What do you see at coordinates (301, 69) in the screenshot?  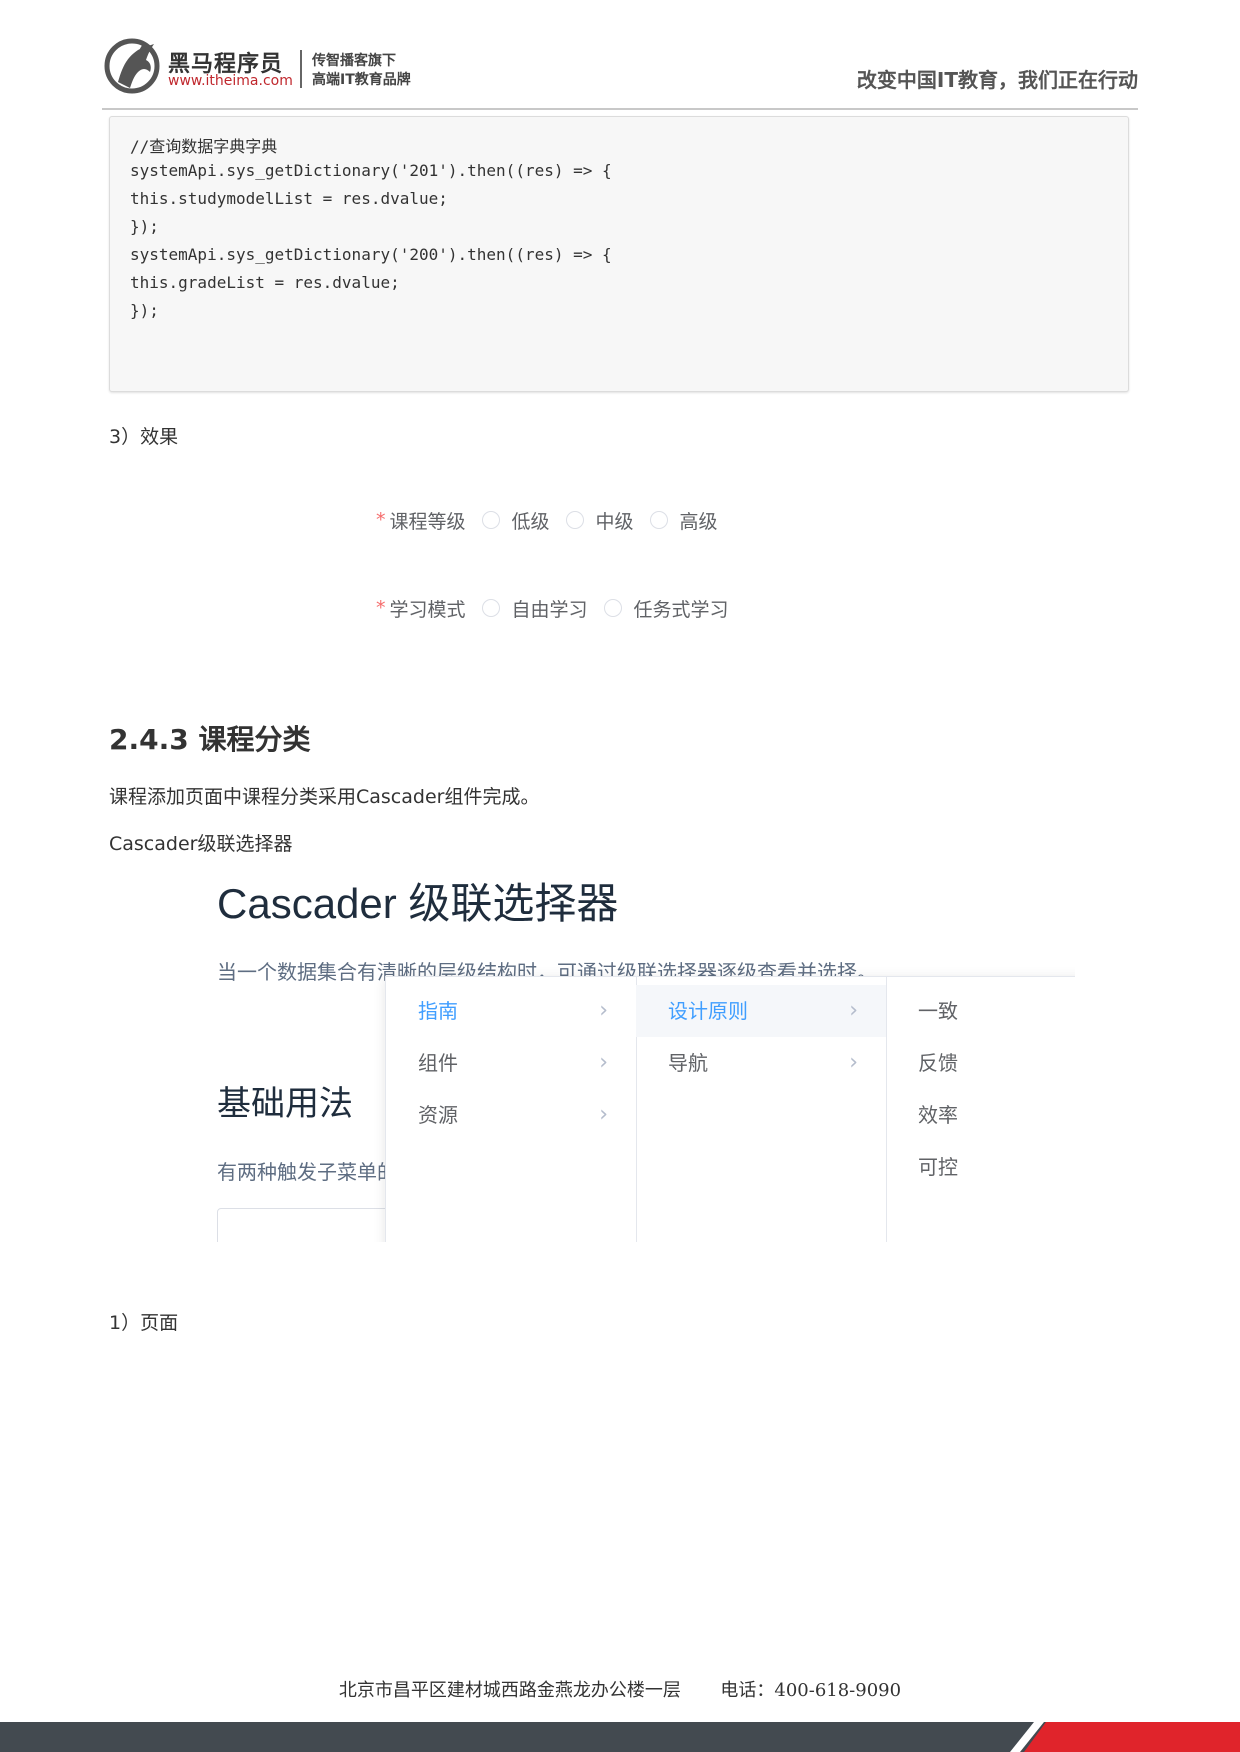 I see `brand-divider` at bounding box center [301, 69].